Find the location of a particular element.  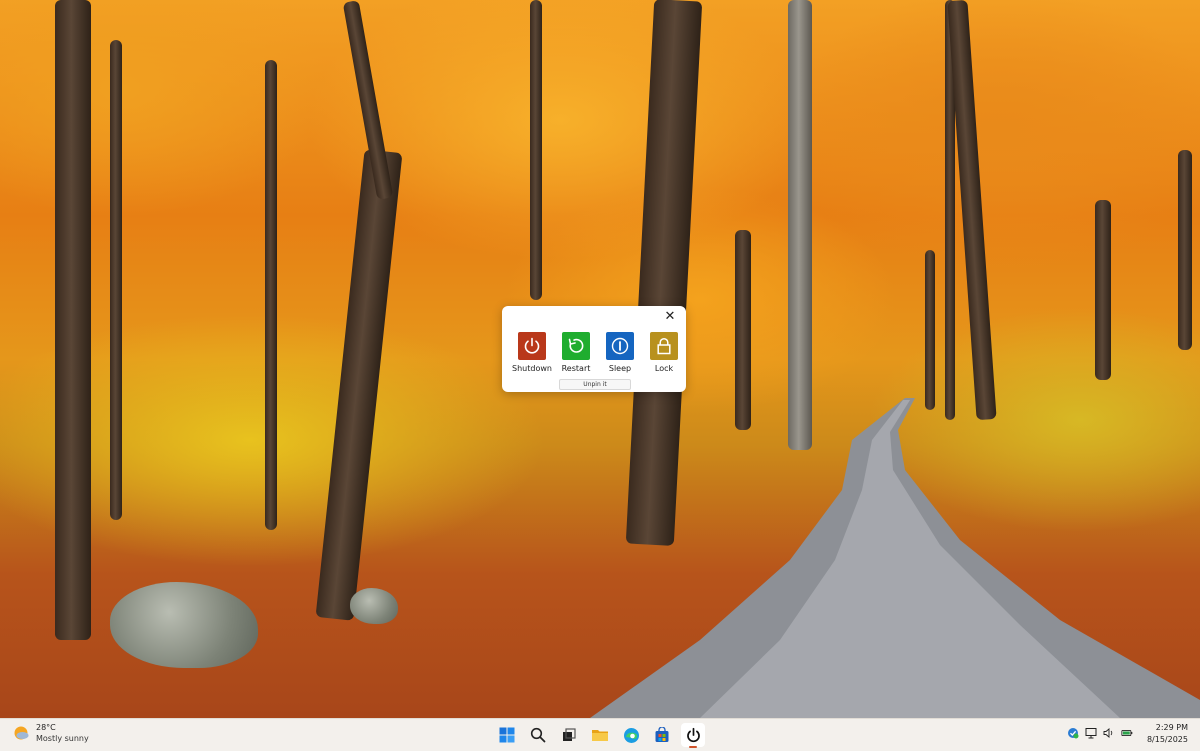

shutdown-label: Shutdown is located at coordinates (532, 368).